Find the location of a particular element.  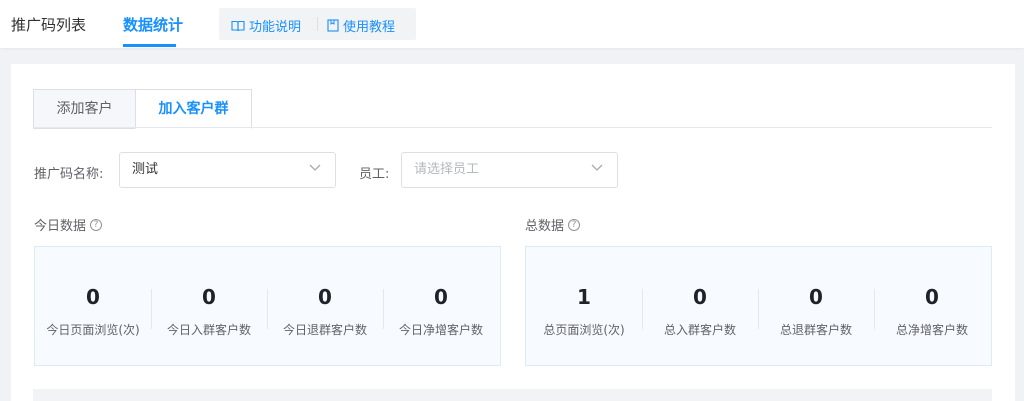

help-links-box: 功能说明 使用教程 is located at coordinates (317, 24).